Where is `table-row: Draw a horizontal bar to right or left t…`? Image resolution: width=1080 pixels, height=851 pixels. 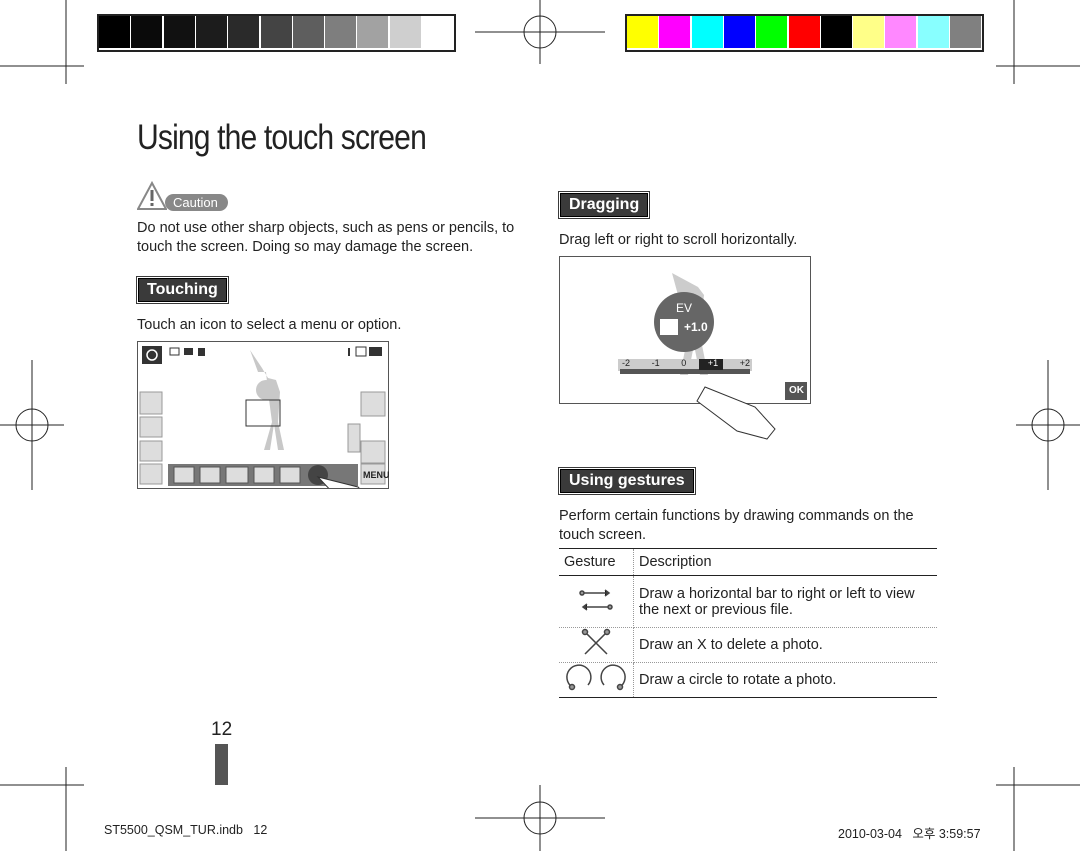 table-row: Draw a horizontal bar to right or left t… is located at coordinates (748, 601).